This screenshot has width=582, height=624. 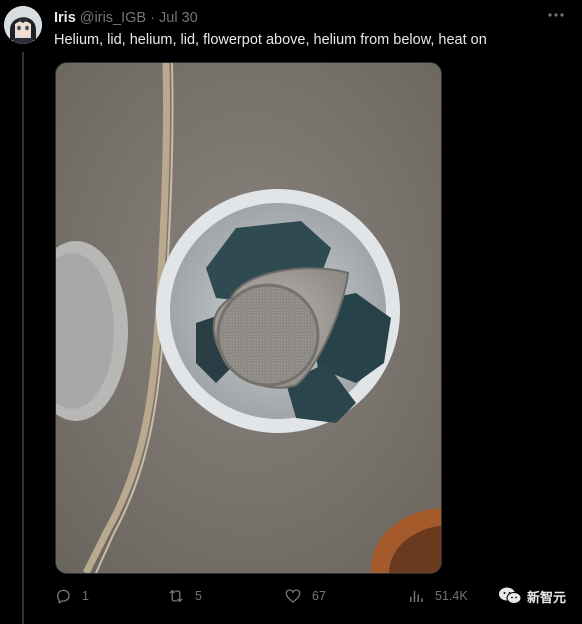 What do you see at coordinates (451, 596) in the screenshot?
I see `view-count: 51.4K` at bounding box center [451, 596].